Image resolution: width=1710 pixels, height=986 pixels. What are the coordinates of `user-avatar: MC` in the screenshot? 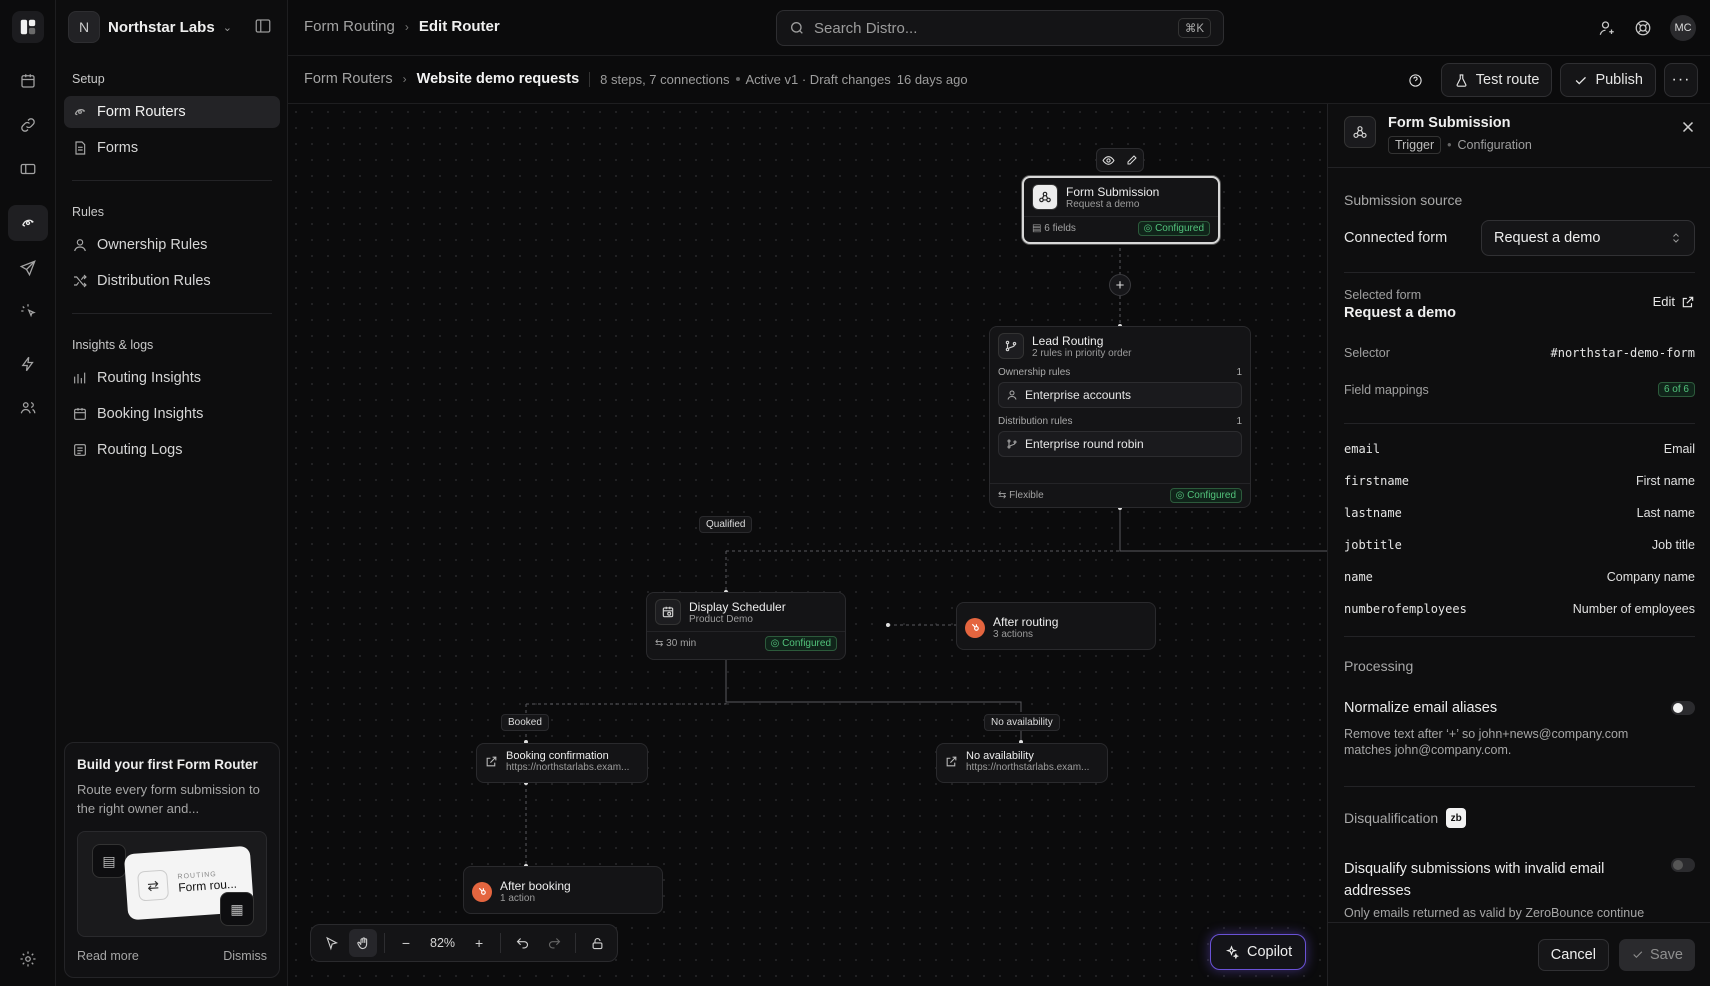 It's located at (1683, 28).